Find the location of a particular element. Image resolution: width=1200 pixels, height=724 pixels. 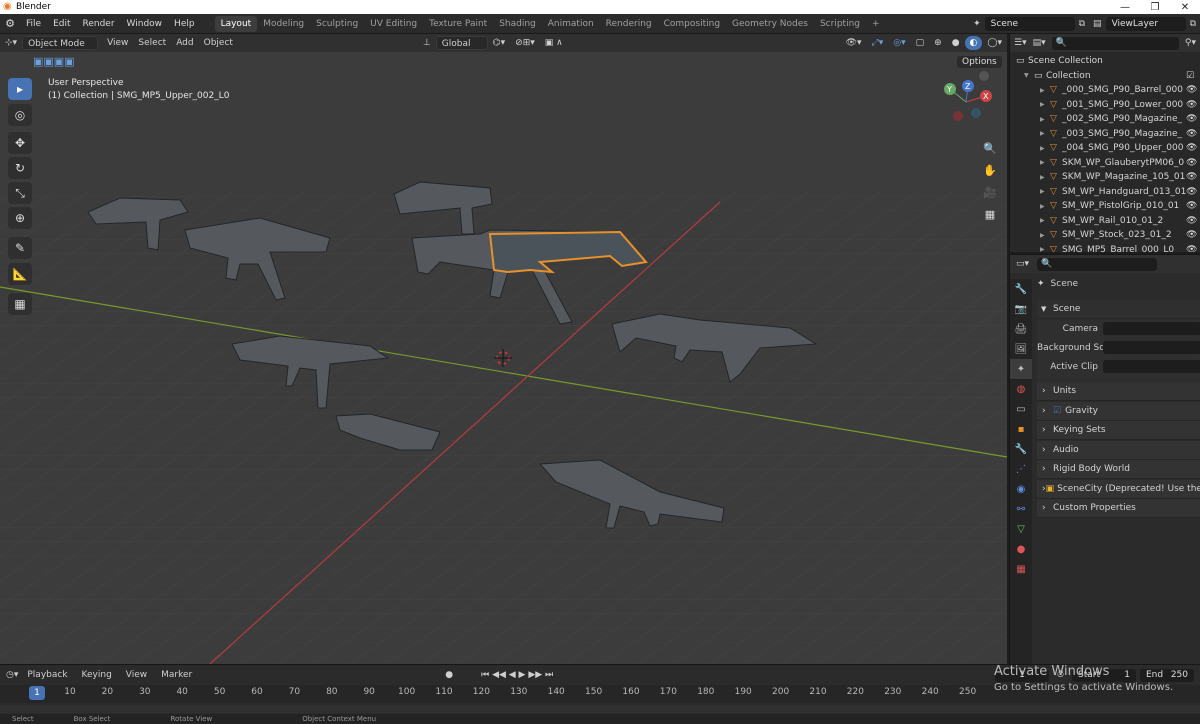

camera-field is located at coordinates (1151, 328).